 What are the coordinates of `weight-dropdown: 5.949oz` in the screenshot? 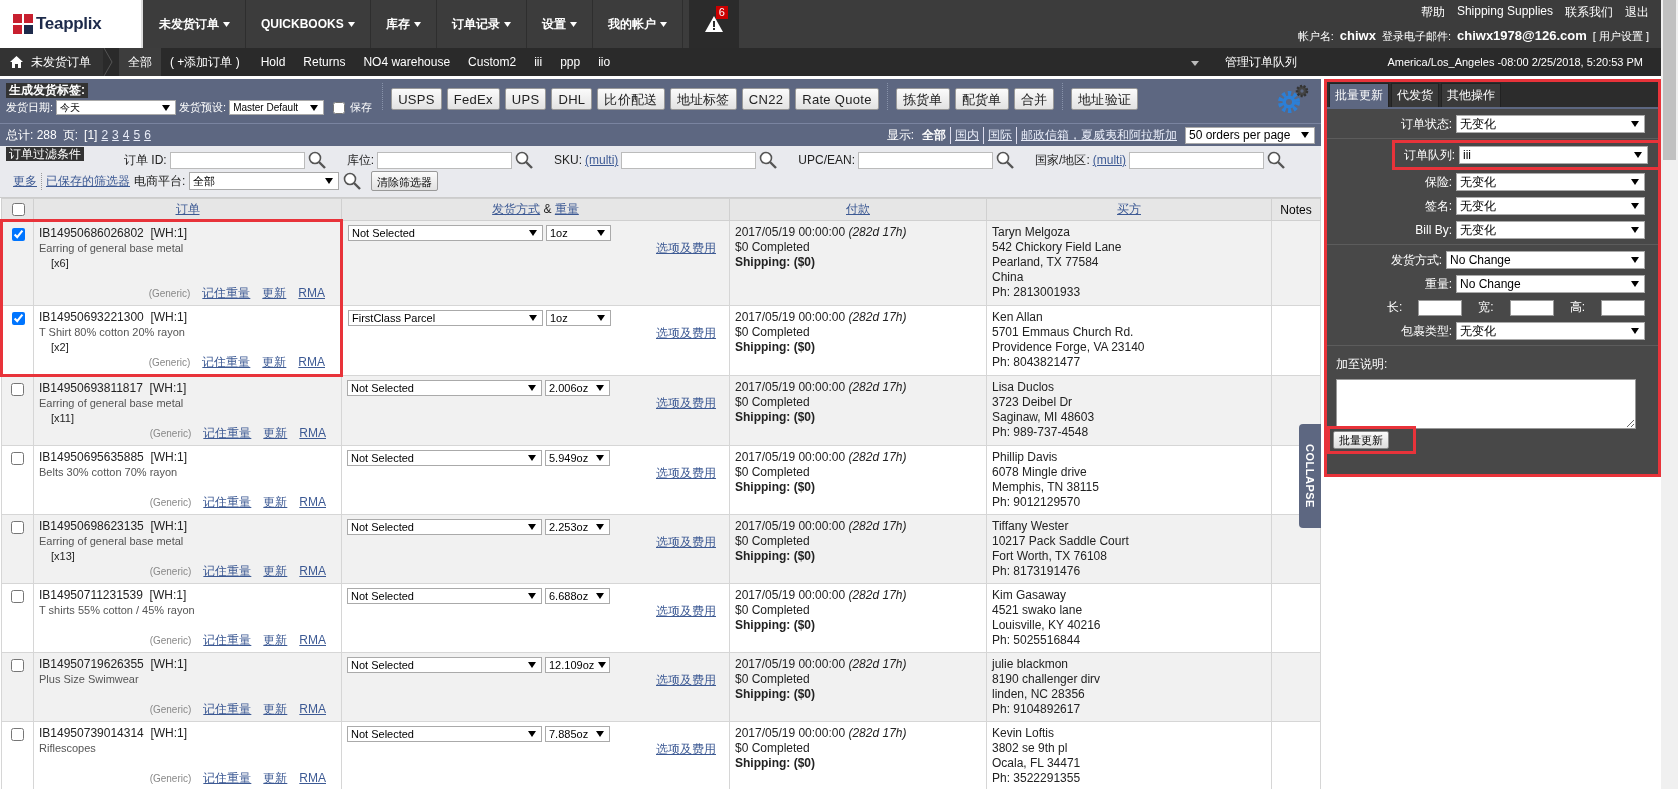 It's located at (577, 458).